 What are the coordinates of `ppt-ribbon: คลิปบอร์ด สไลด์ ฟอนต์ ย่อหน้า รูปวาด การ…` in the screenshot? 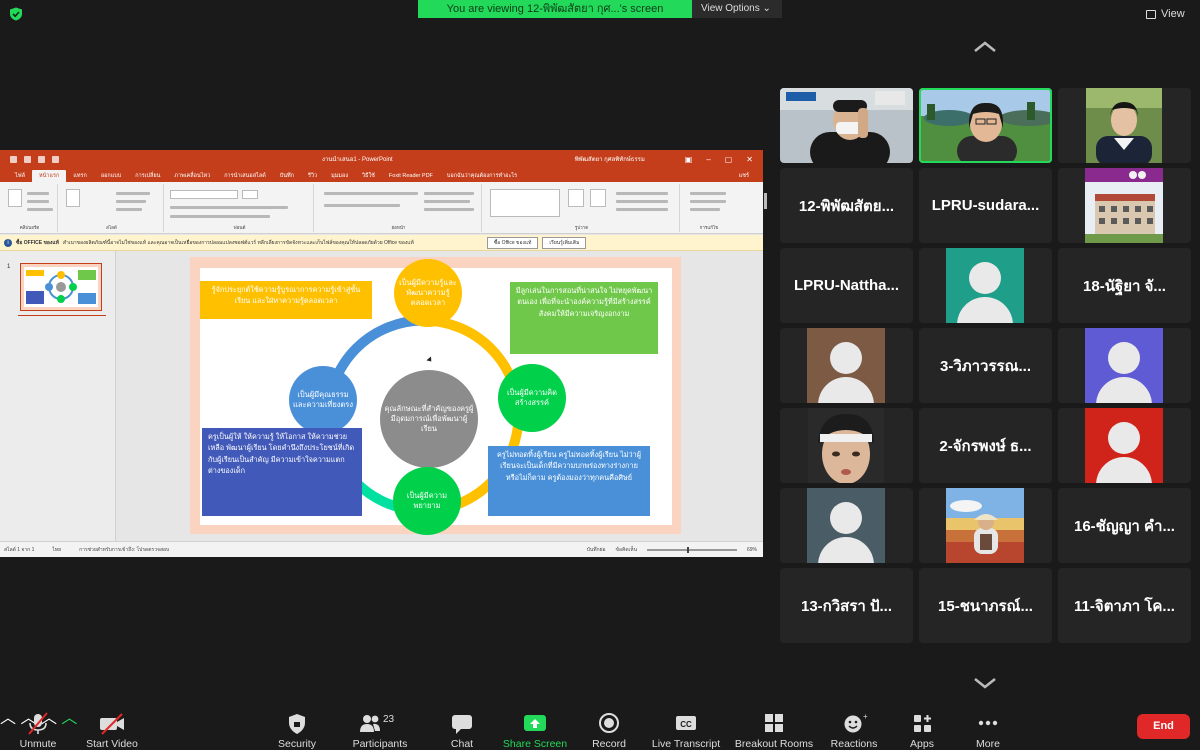 It's located at (381, 208).